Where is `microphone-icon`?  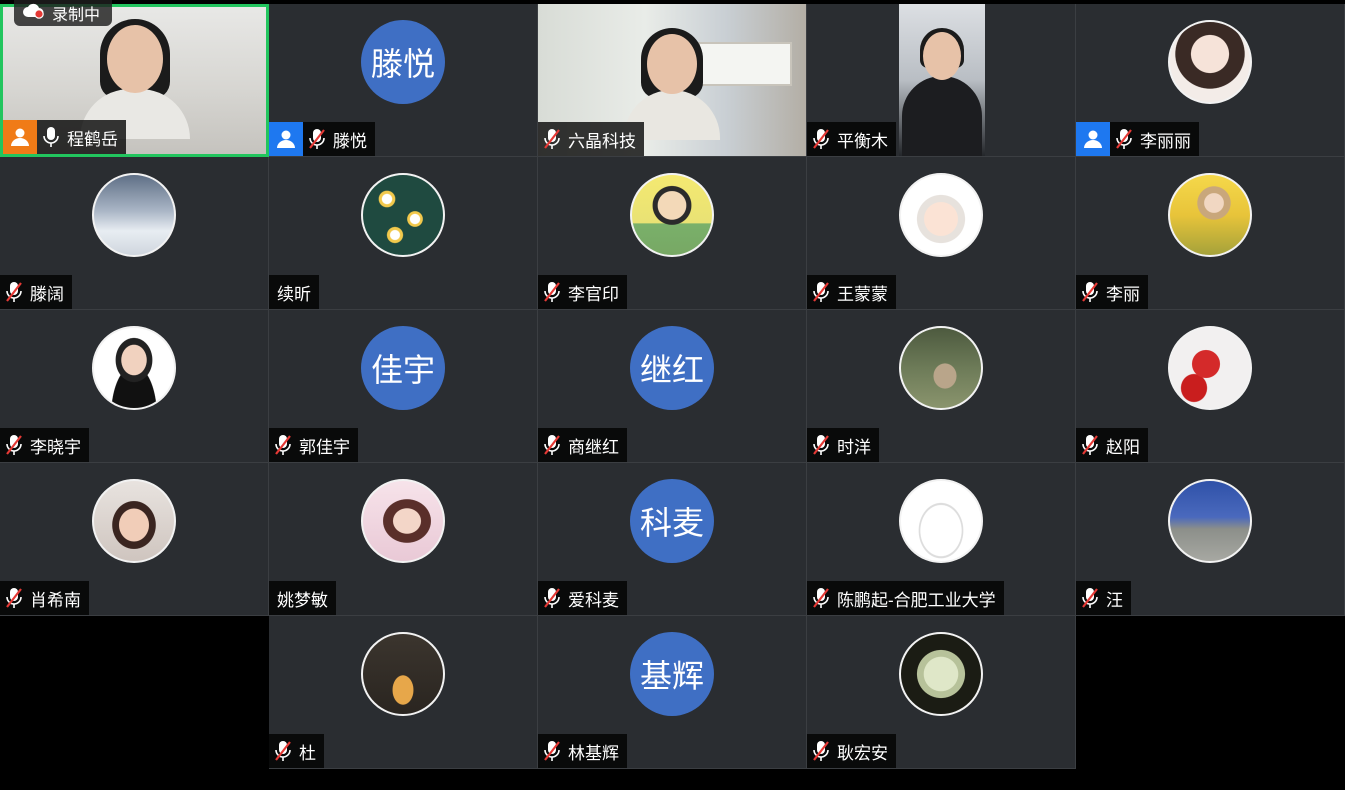
microphone-icon is located at coordinates (51, 137).